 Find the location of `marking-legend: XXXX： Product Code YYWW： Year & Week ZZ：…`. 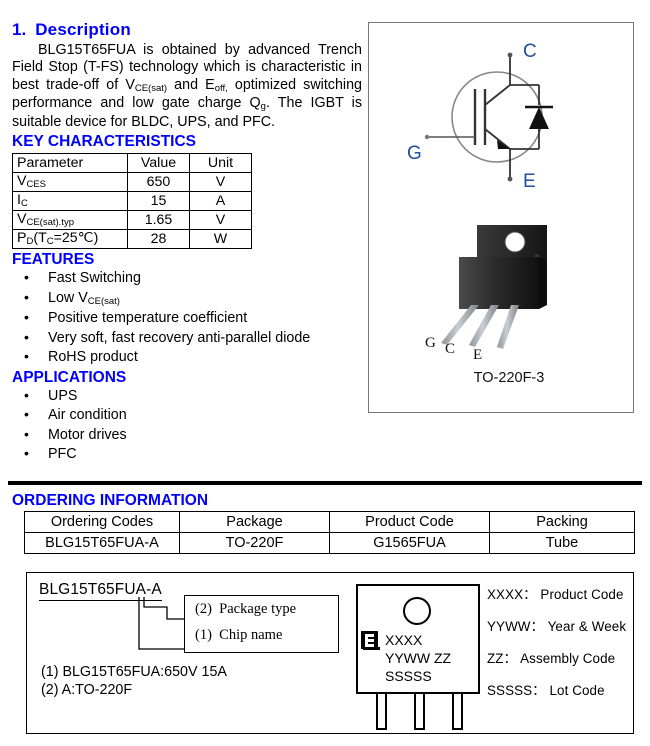

marking-legend: XXXX： Product Code YYWW： Year & Week ZZ：… is located at coordinates (556, 651).